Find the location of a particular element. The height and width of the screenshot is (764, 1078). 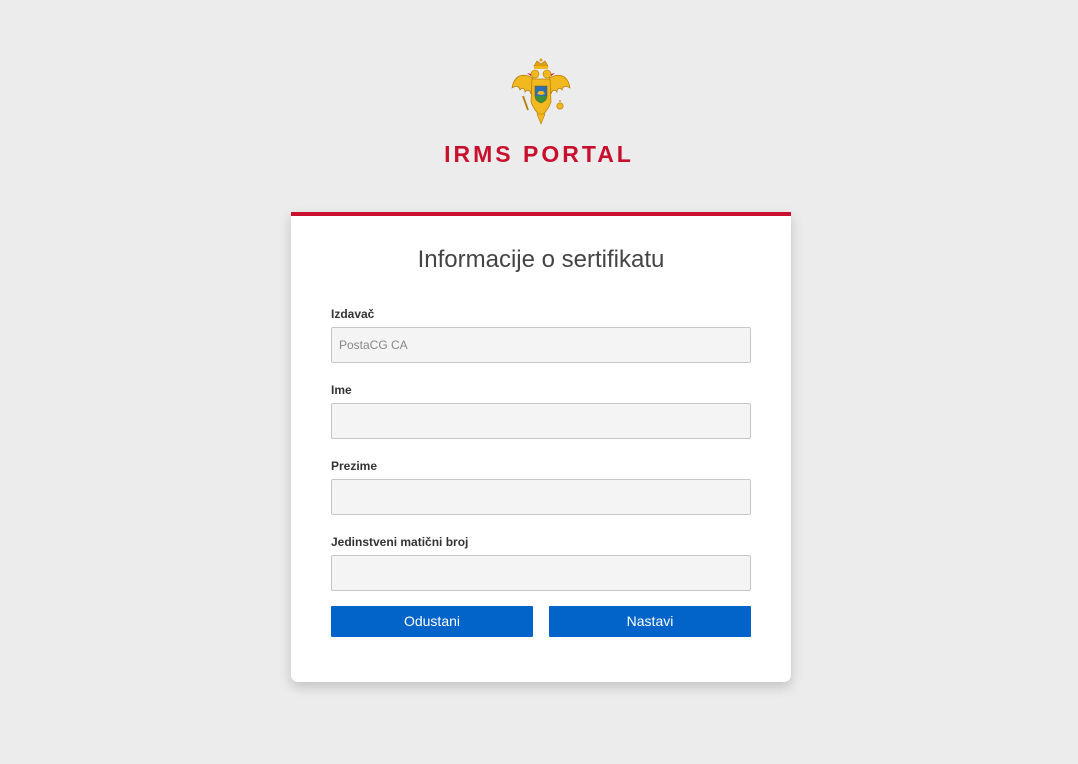

continue-button: Nastavi is located at coordinates (650, 621).